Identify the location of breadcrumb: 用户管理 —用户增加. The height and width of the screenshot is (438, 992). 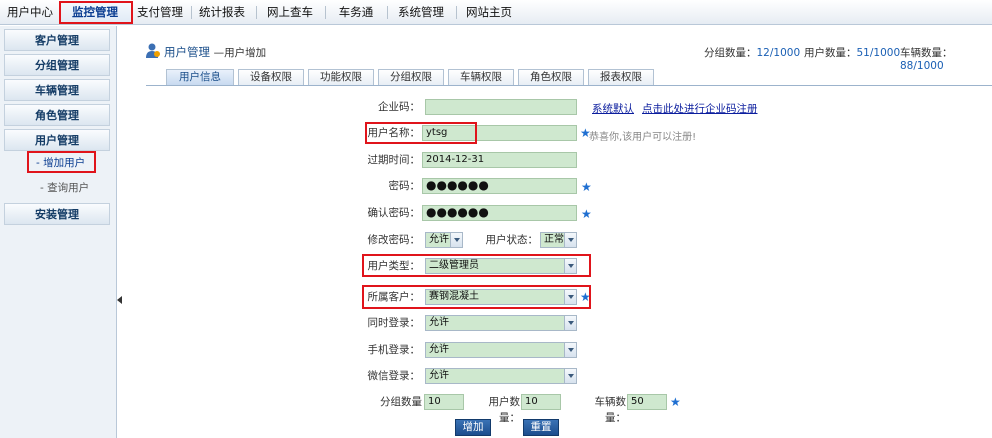
(215, 52).